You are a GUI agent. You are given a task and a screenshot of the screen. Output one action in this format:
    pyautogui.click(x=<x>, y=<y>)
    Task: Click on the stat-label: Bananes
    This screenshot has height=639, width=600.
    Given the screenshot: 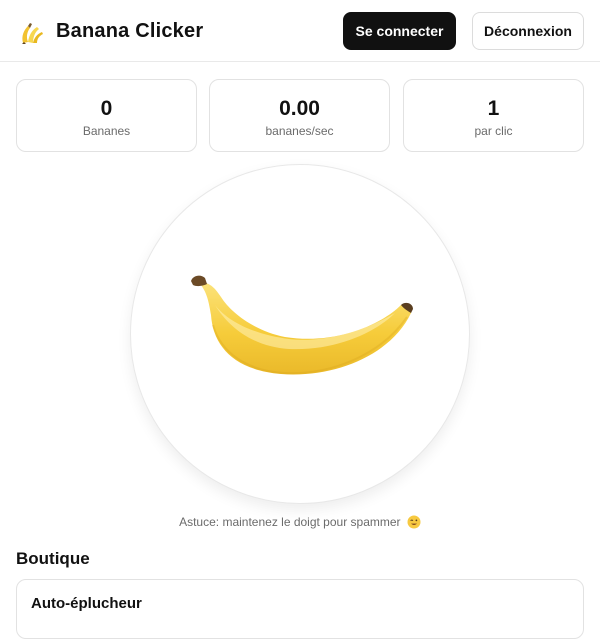 What is the action you would take?
    pyautogui.click(x=106, y=131)
    